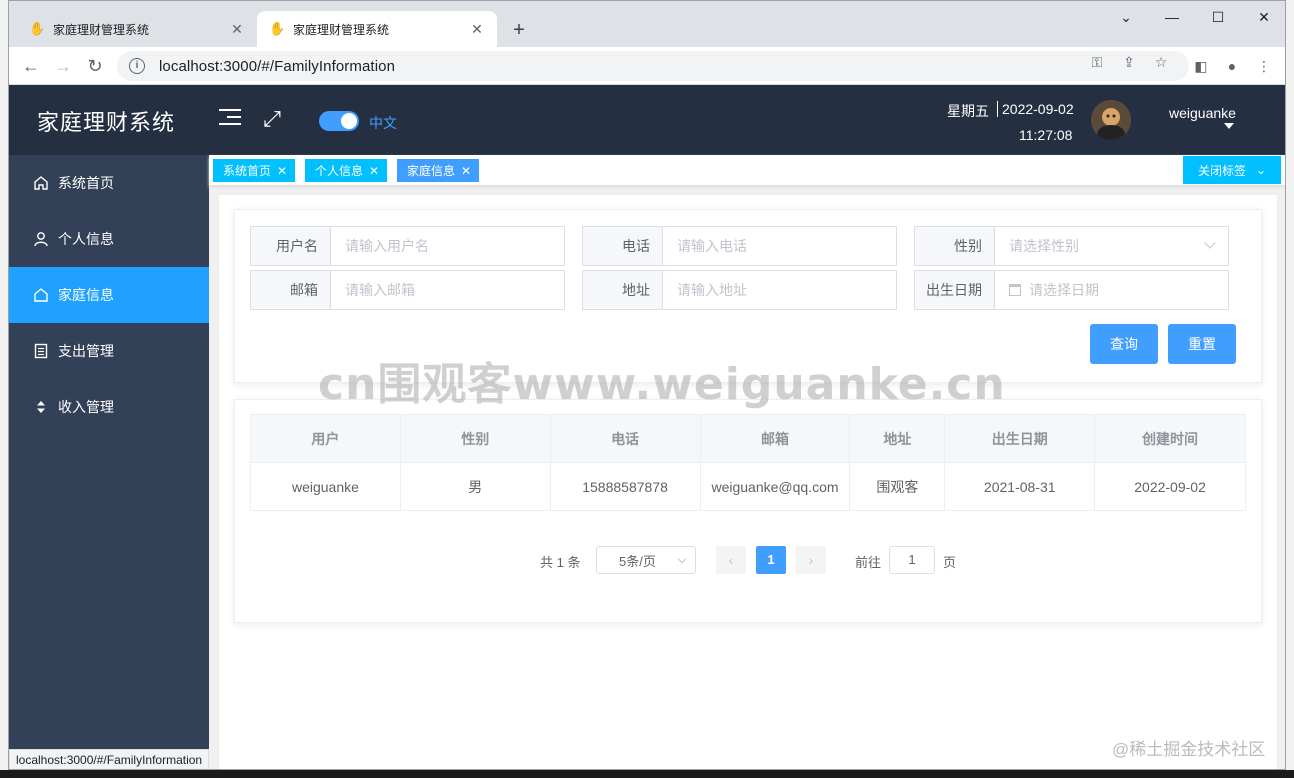  Describe the element at coordinates (137, 66) in the screenshot. I see `site-info-icon: i` at that location.